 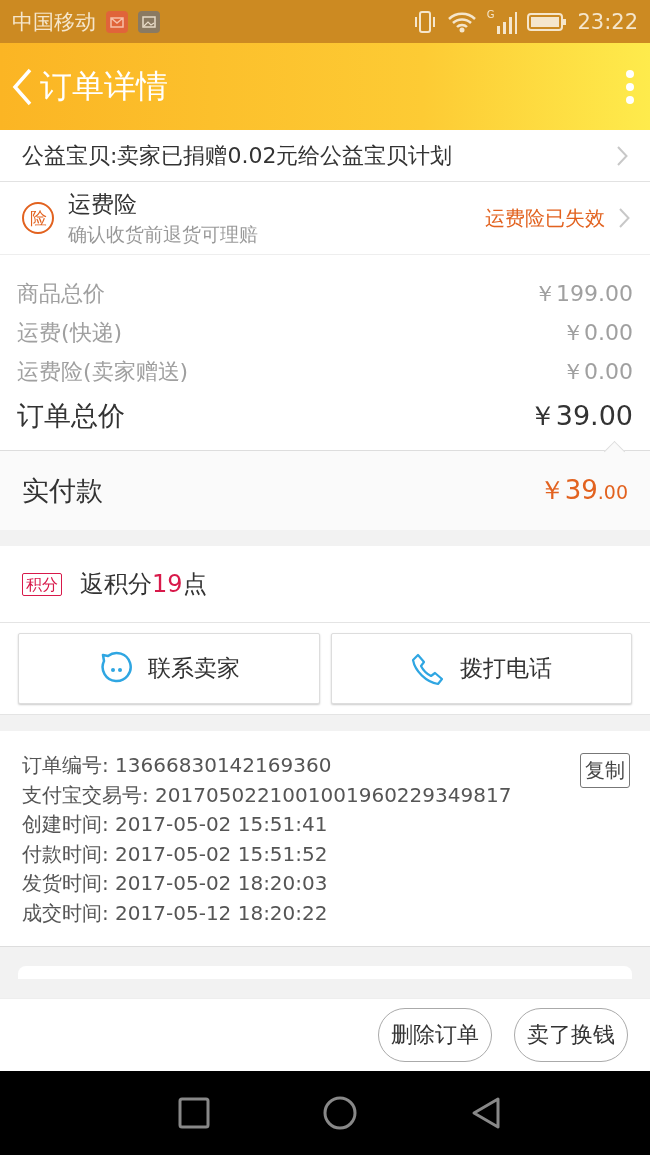 I want to click on price-label: 订单总价, so click(x=71, y=416).